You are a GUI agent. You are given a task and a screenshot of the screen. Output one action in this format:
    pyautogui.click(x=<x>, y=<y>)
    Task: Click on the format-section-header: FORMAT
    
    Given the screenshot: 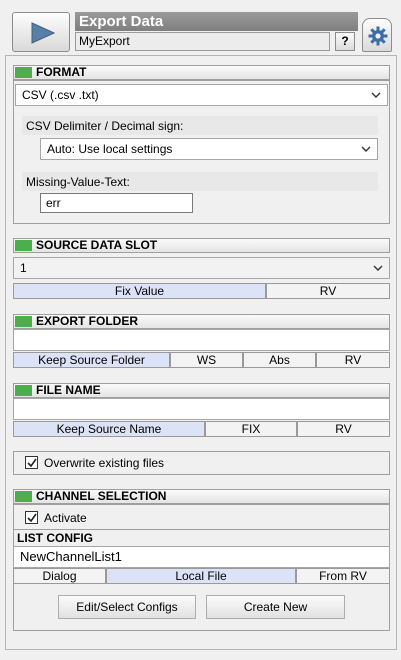 What is the action you would take?
    pyautogui.click(x=201, y=72)
    